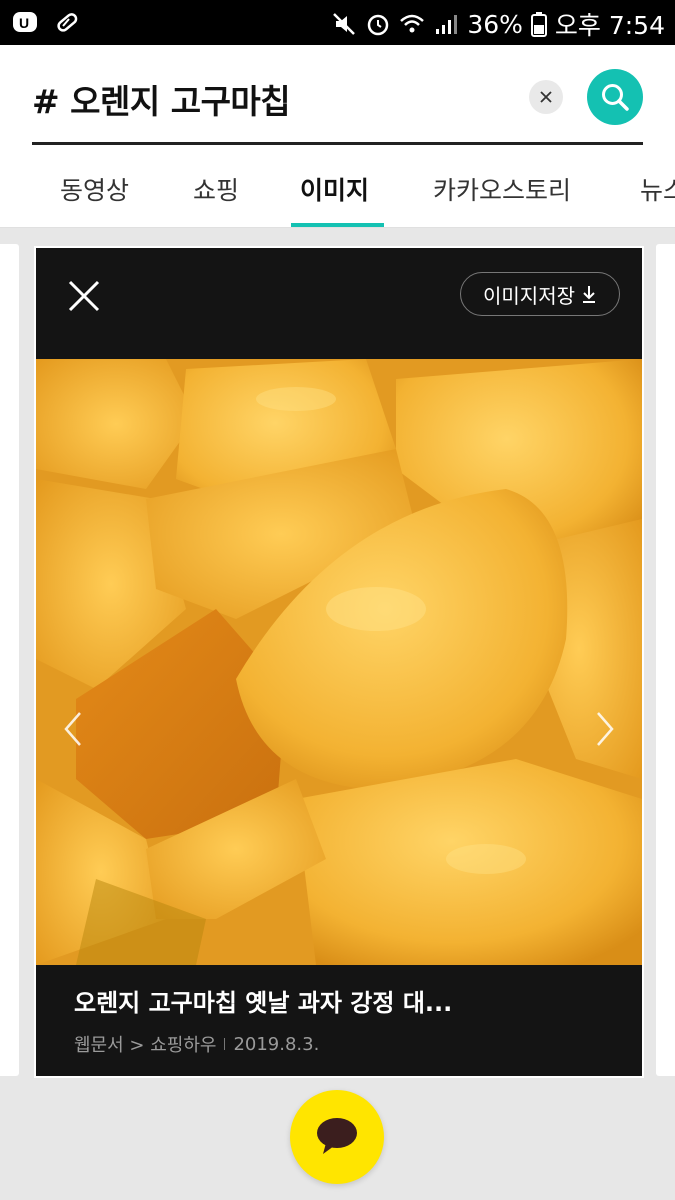 This screenshot has width=675, height=1200. What do you see at coordinates (276, 1044) in the screenshot?
I see `image-date: 2019.8.3.` at bounding box center [276, 1044].